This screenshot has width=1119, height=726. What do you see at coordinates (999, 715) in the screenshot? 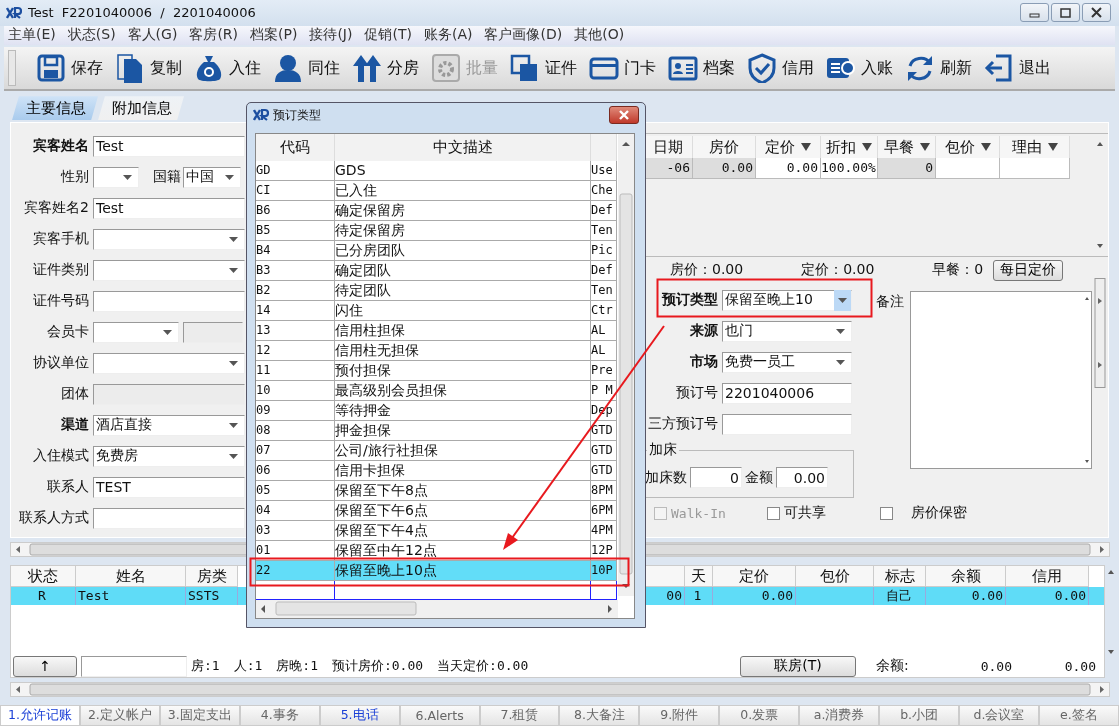
I see `tab: d.会议室` at bounding box center [999, 715].